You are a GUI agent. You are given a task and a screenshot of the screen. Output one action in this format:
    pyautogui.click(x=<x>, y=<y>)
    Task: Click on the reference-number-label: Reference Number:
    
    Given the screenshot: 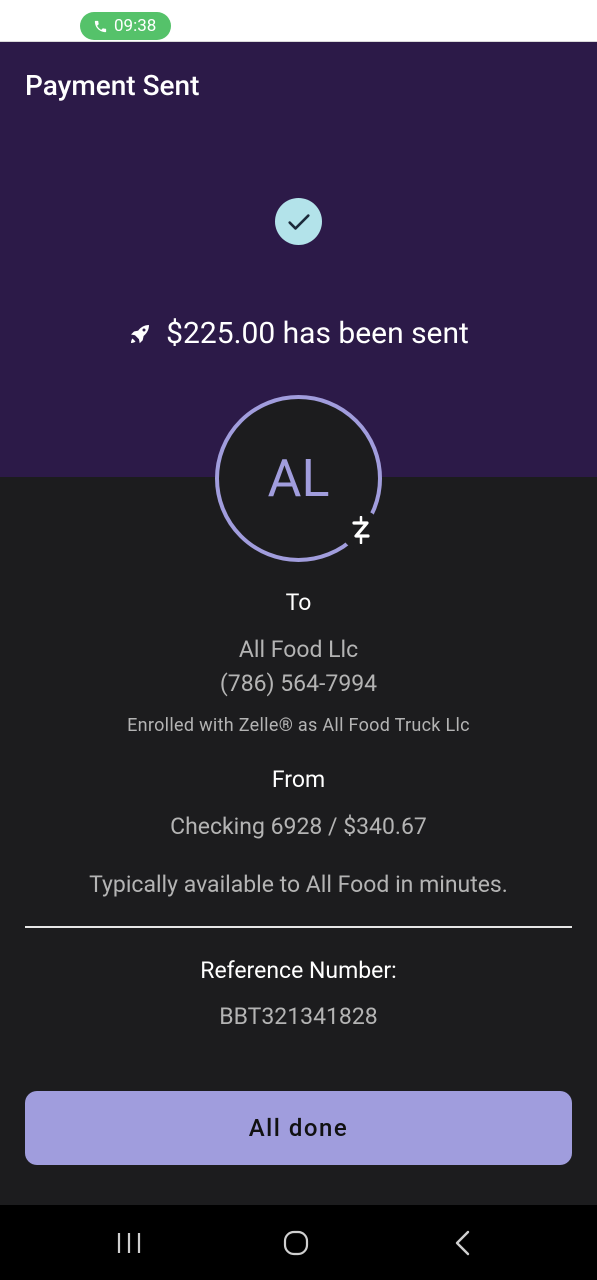 What is the action you would take?
    pyautogui.click(x=298, y=970)
    